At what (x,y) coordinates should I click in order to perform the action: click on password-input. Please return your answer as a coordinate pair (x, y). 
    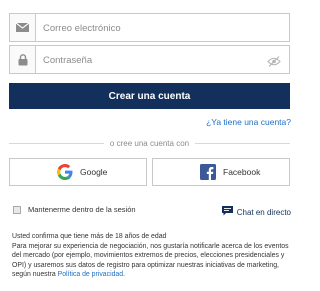
    Looking at the image, I should click on (148, 60).